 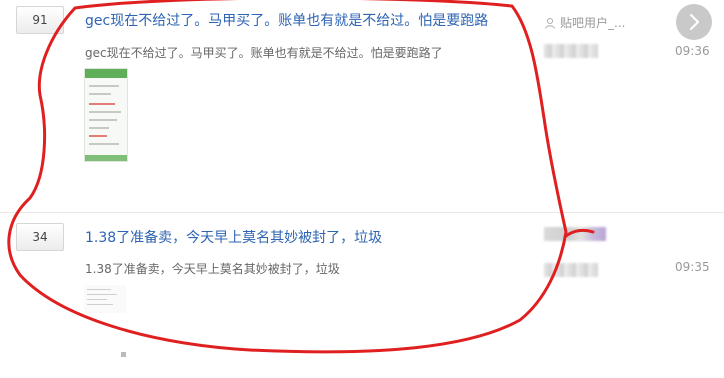 I want to click on reply-count-badge: 91, so click(x=40, y=20).